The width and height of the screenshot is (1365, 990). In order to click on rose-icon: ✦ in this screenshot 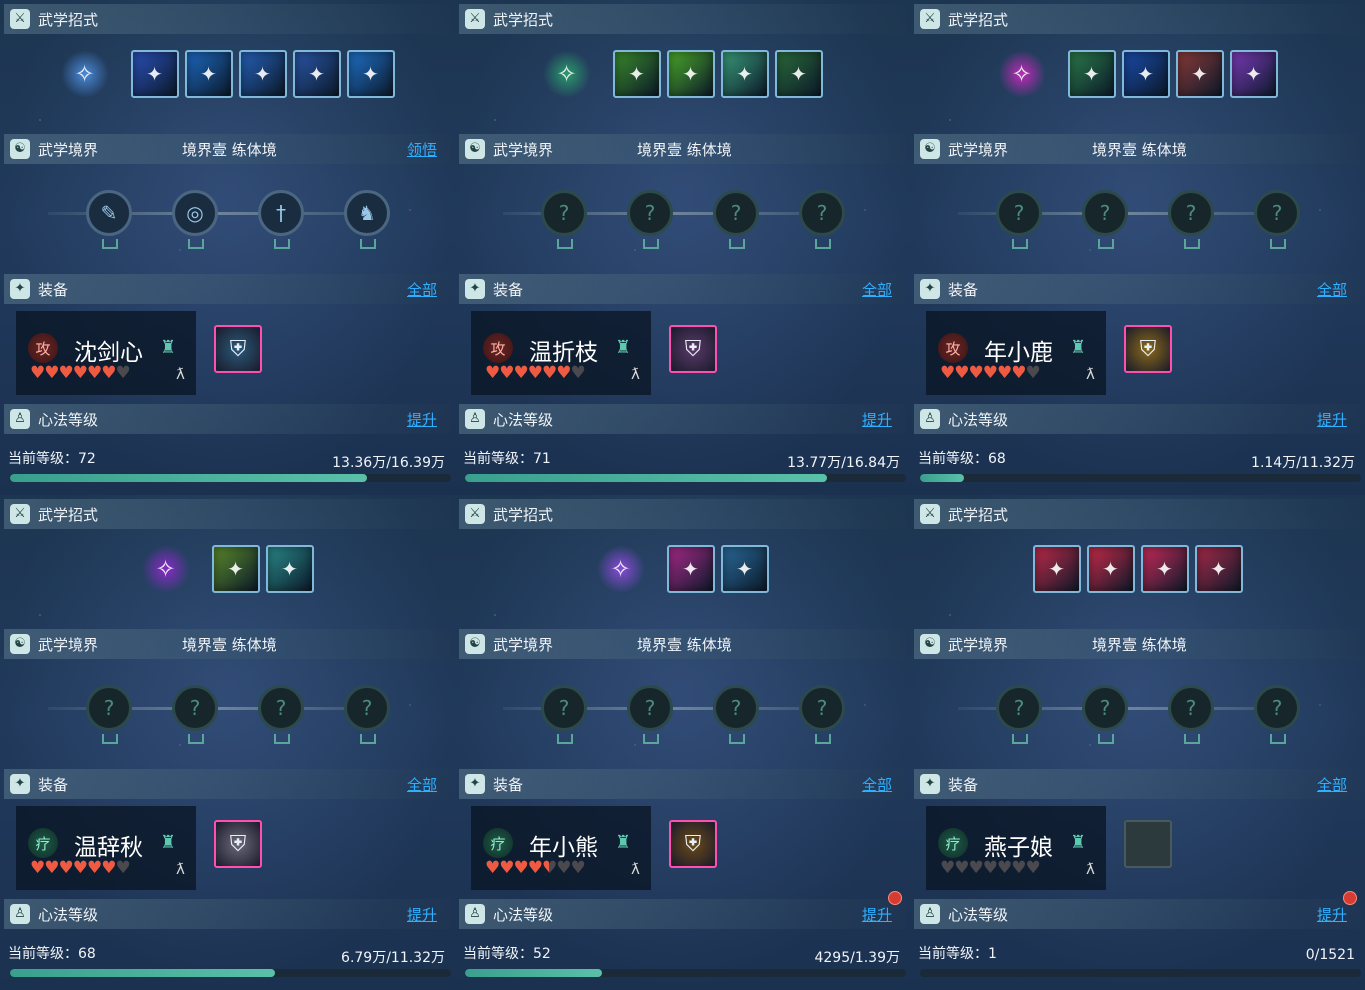, I will do `click(1164, 569)`.